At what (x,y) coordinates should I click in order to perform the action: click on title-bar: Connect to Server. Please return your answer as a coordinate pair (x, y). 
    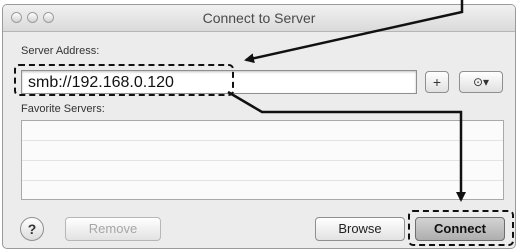
    Looking at the image, I should click on (259, 18).